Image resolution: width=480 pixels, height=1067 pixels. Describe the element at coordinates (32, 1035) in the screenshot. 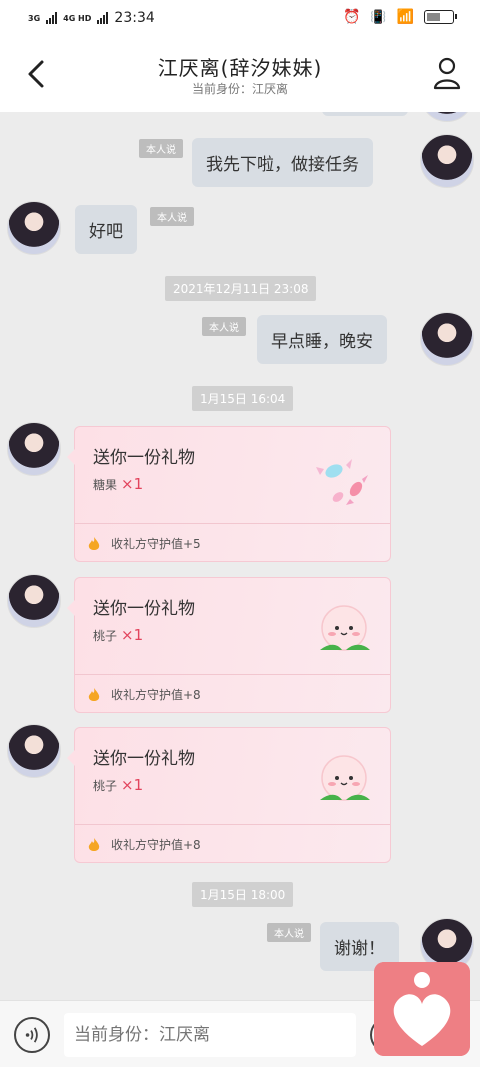

I see `voice-icon` at that location.